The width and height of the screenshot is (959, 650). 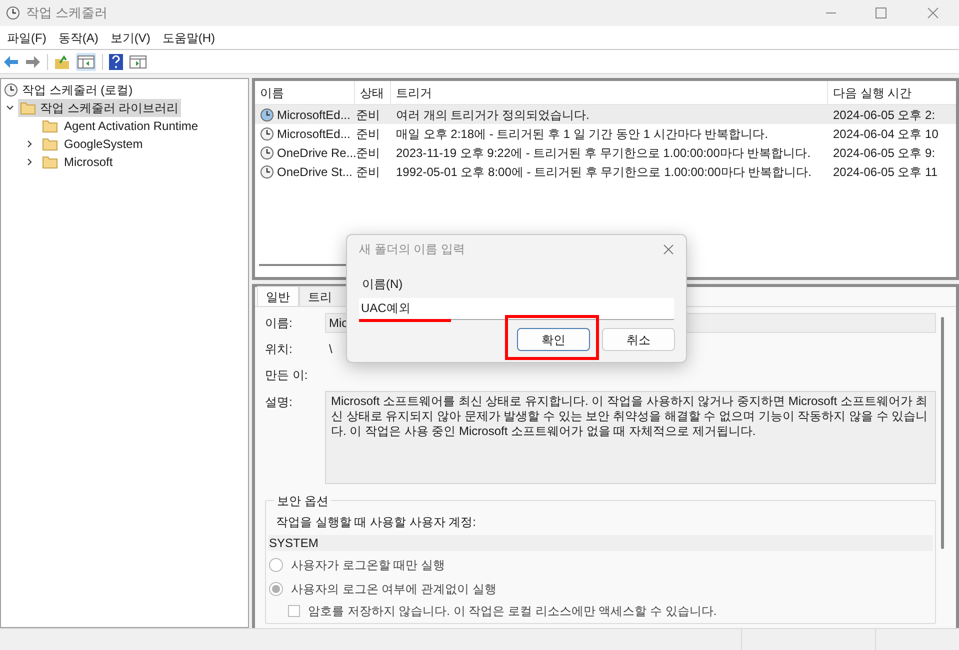 What do you see at coordinates (492, 115) in the screenshot?
I see `table-cell-text: 여러 개의 트리거가 정의되었습니다.` at bounding box center [492, 115].